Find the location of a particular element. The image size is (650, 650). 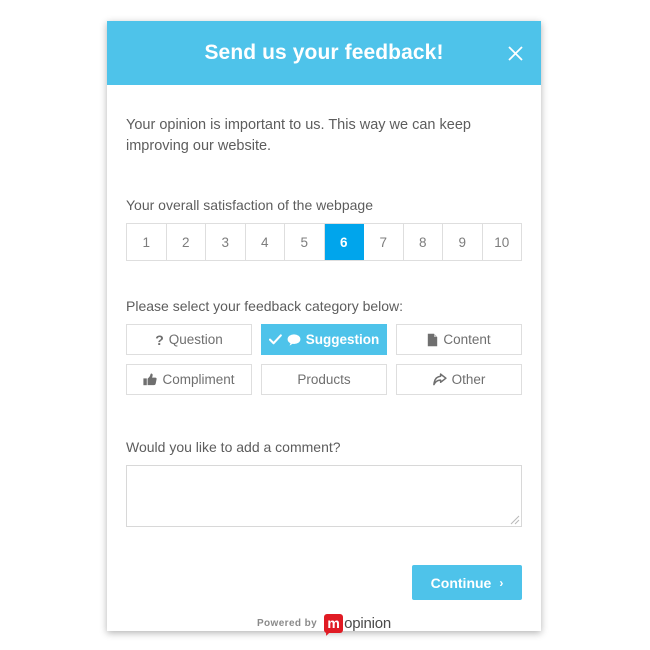

comment-input is located at coordinates (324, 496).